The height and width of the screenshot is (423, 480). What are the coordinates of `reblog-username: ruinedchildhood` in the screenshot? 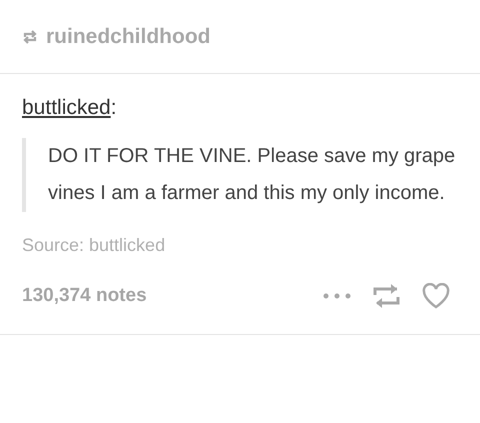 It's located at (128, 36).